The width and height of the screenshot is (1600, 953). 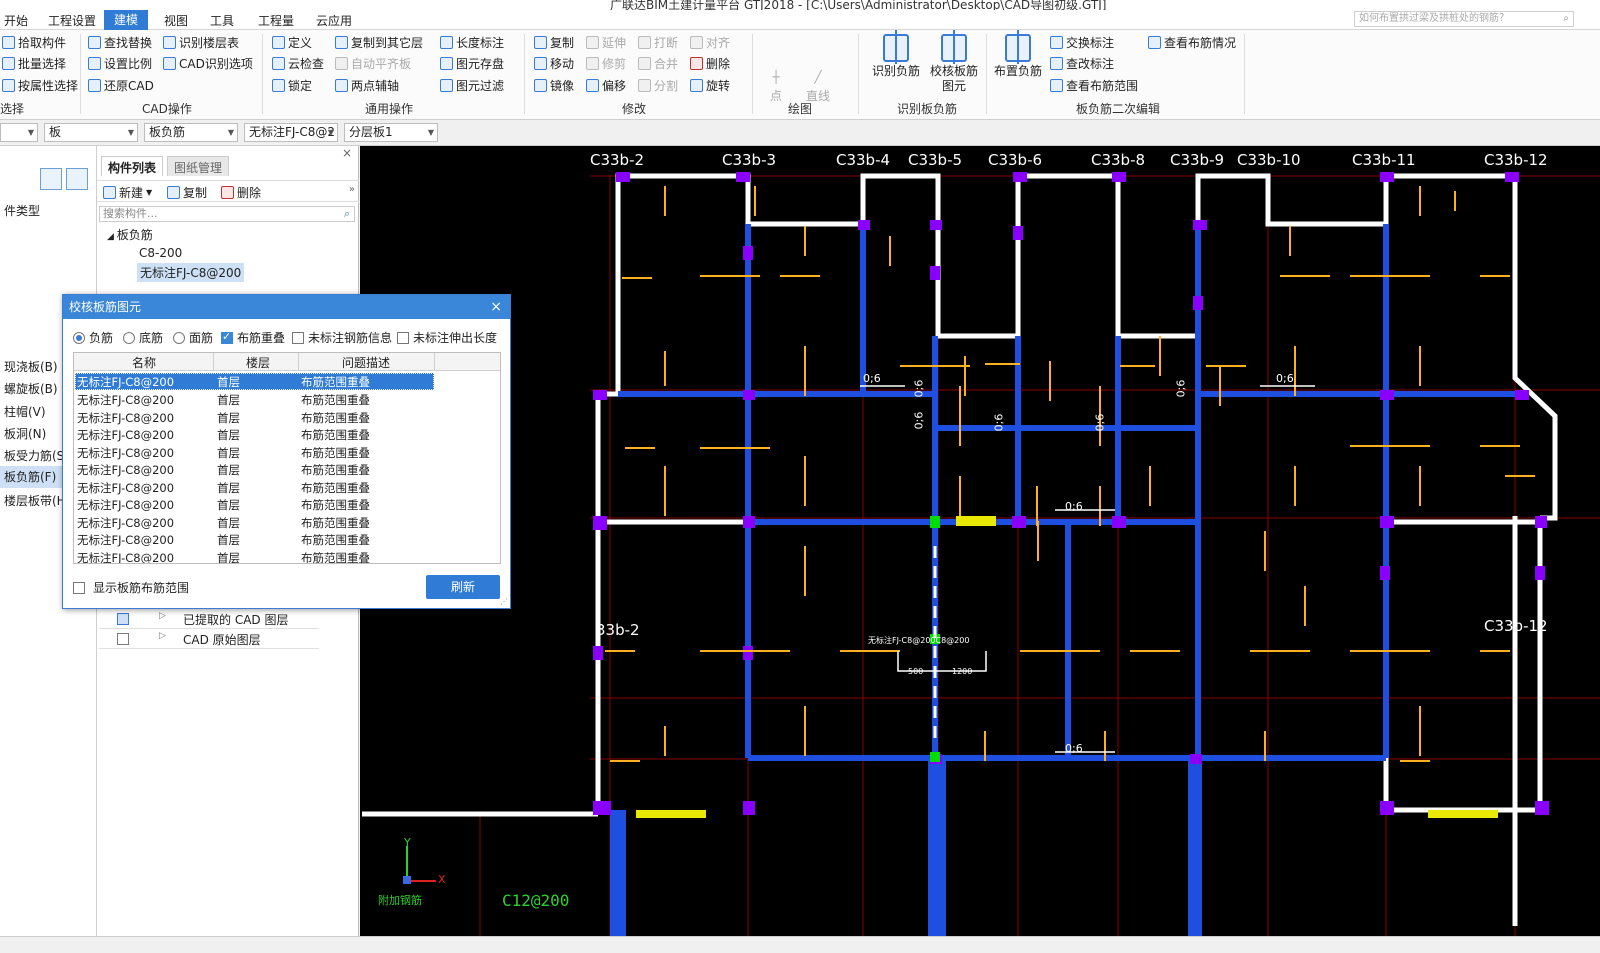 What do you see at coordinates (367, 85) in the screenshot?
I see `two-point-axis-button: 两点辅轴` at bounding box center [367, 85].